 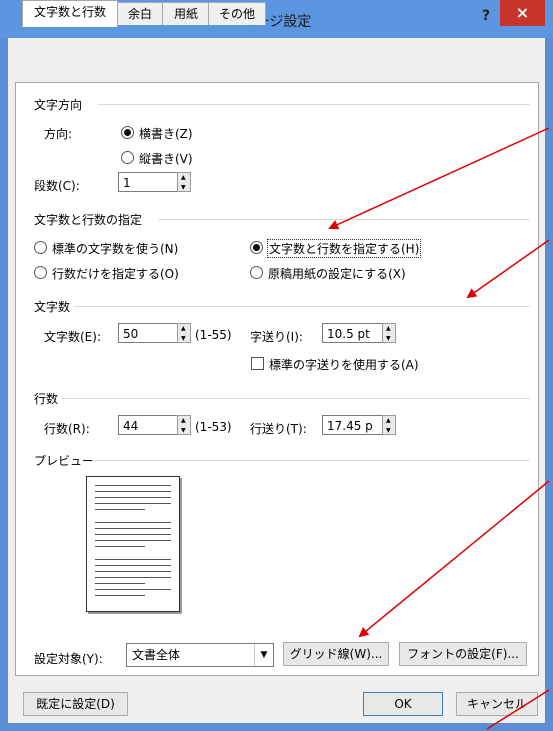 I want to click on radio-vertical, so click(x=127, y=157).